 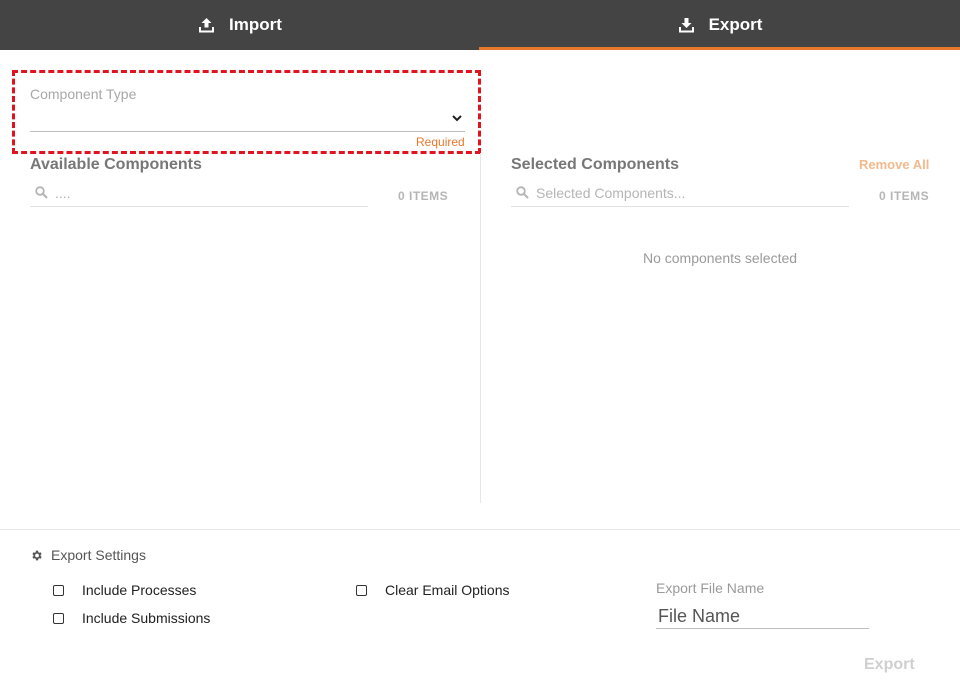 I want to click on gear-icon, so click(x=37, y=555).